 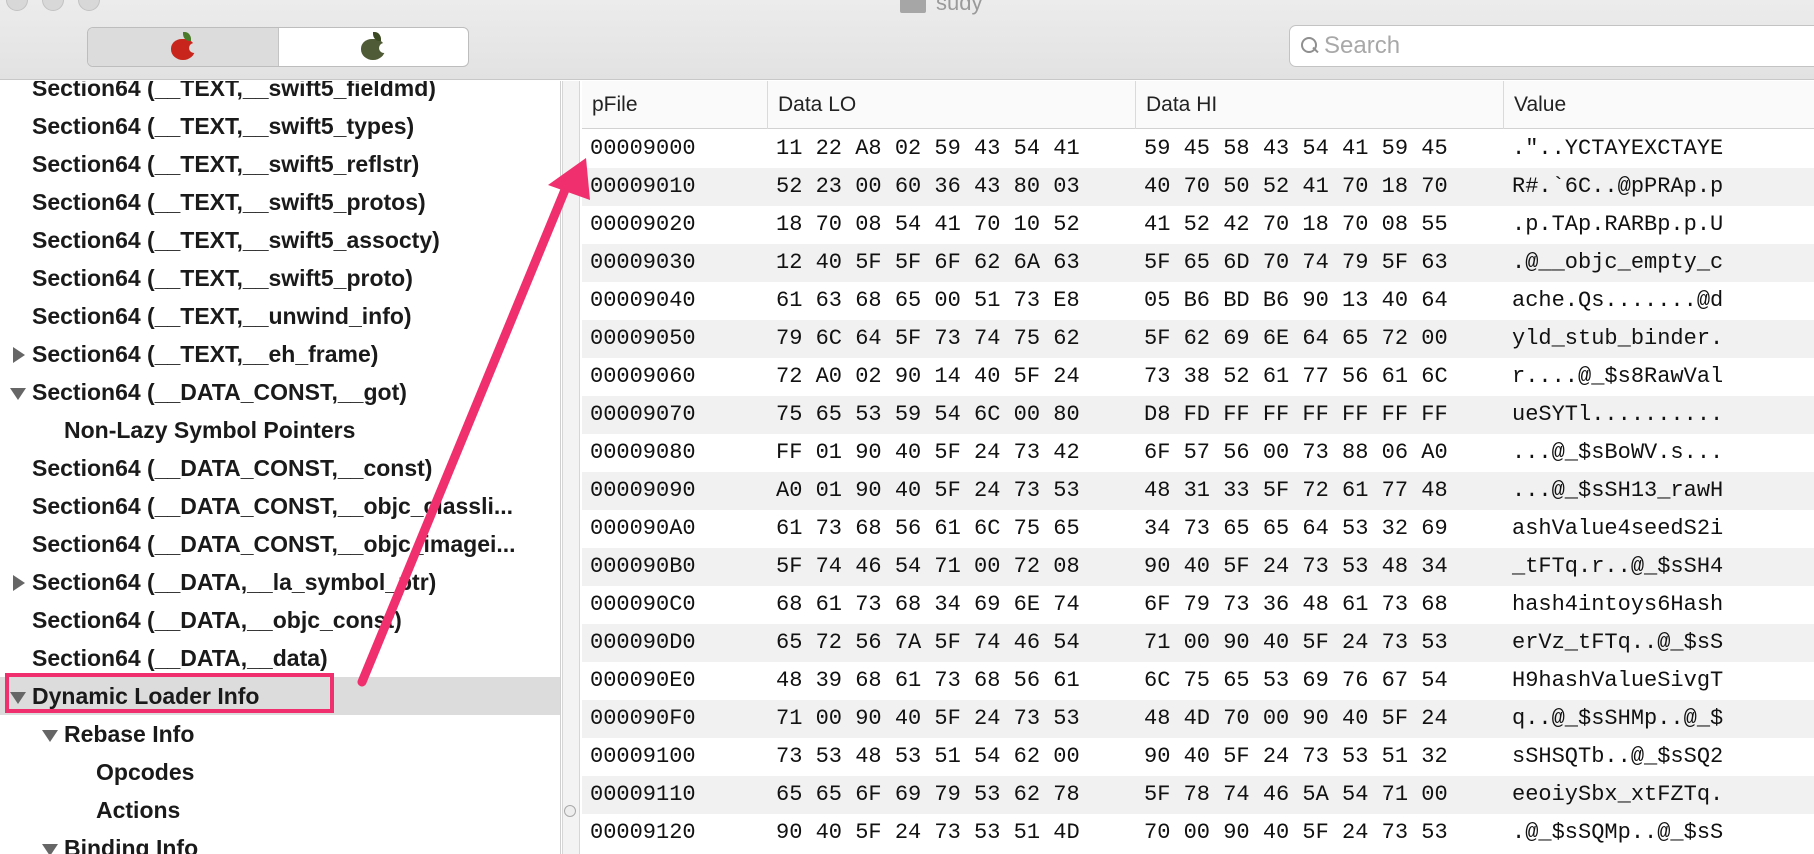 I want to click on tree-item-label: Section64 (__TEXT,__swift5_types), so click(x=223, y=125).